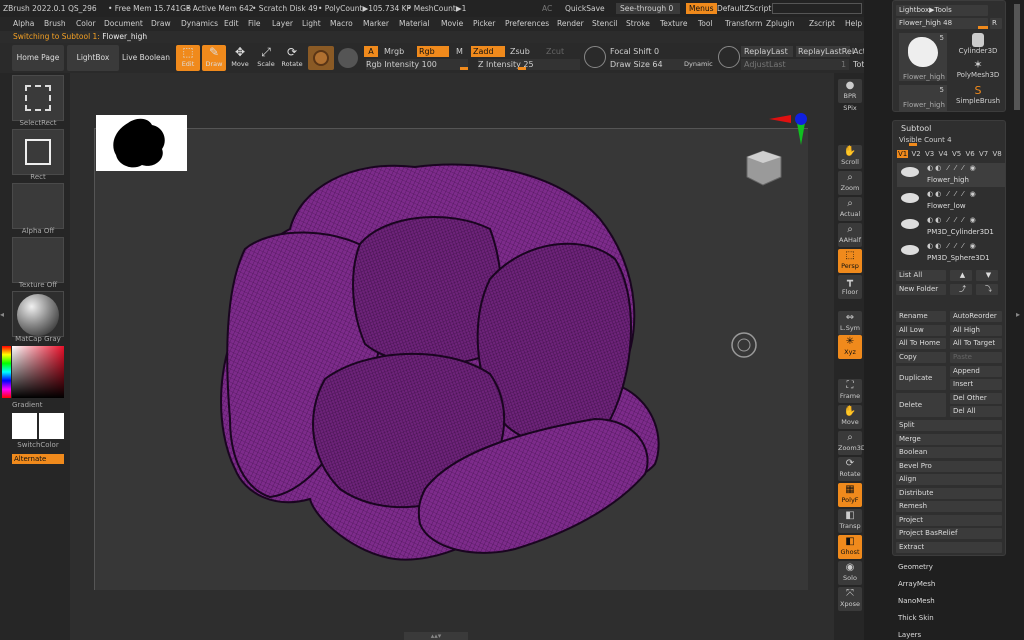 The image size is (1024, 640). What do you see at coordinates (949, 533) in the screenshot?
I see `action-project-basrelief-button: Project BasRelief` at bounding box center [949, 533].